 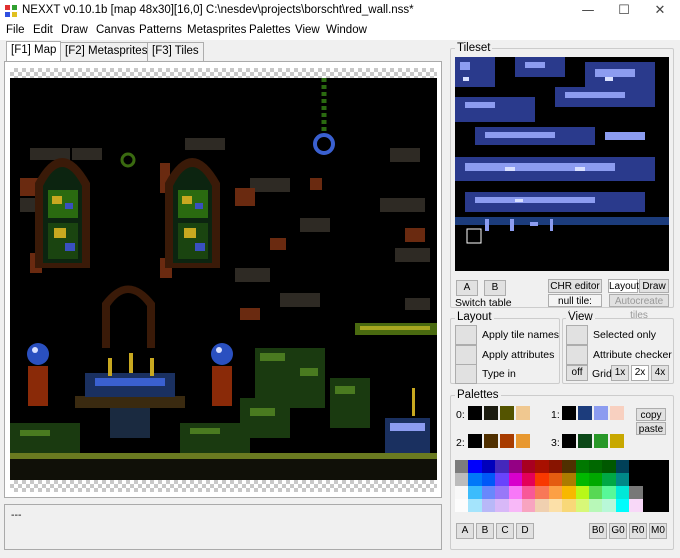 I want to click on emphasis-r0-button: R0, so click(x=638, y=531).